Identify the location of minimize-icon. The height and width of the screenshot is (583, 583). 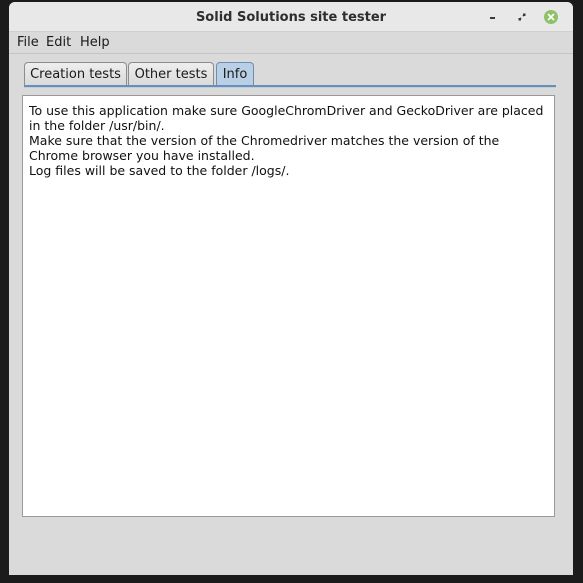
(492, 18).